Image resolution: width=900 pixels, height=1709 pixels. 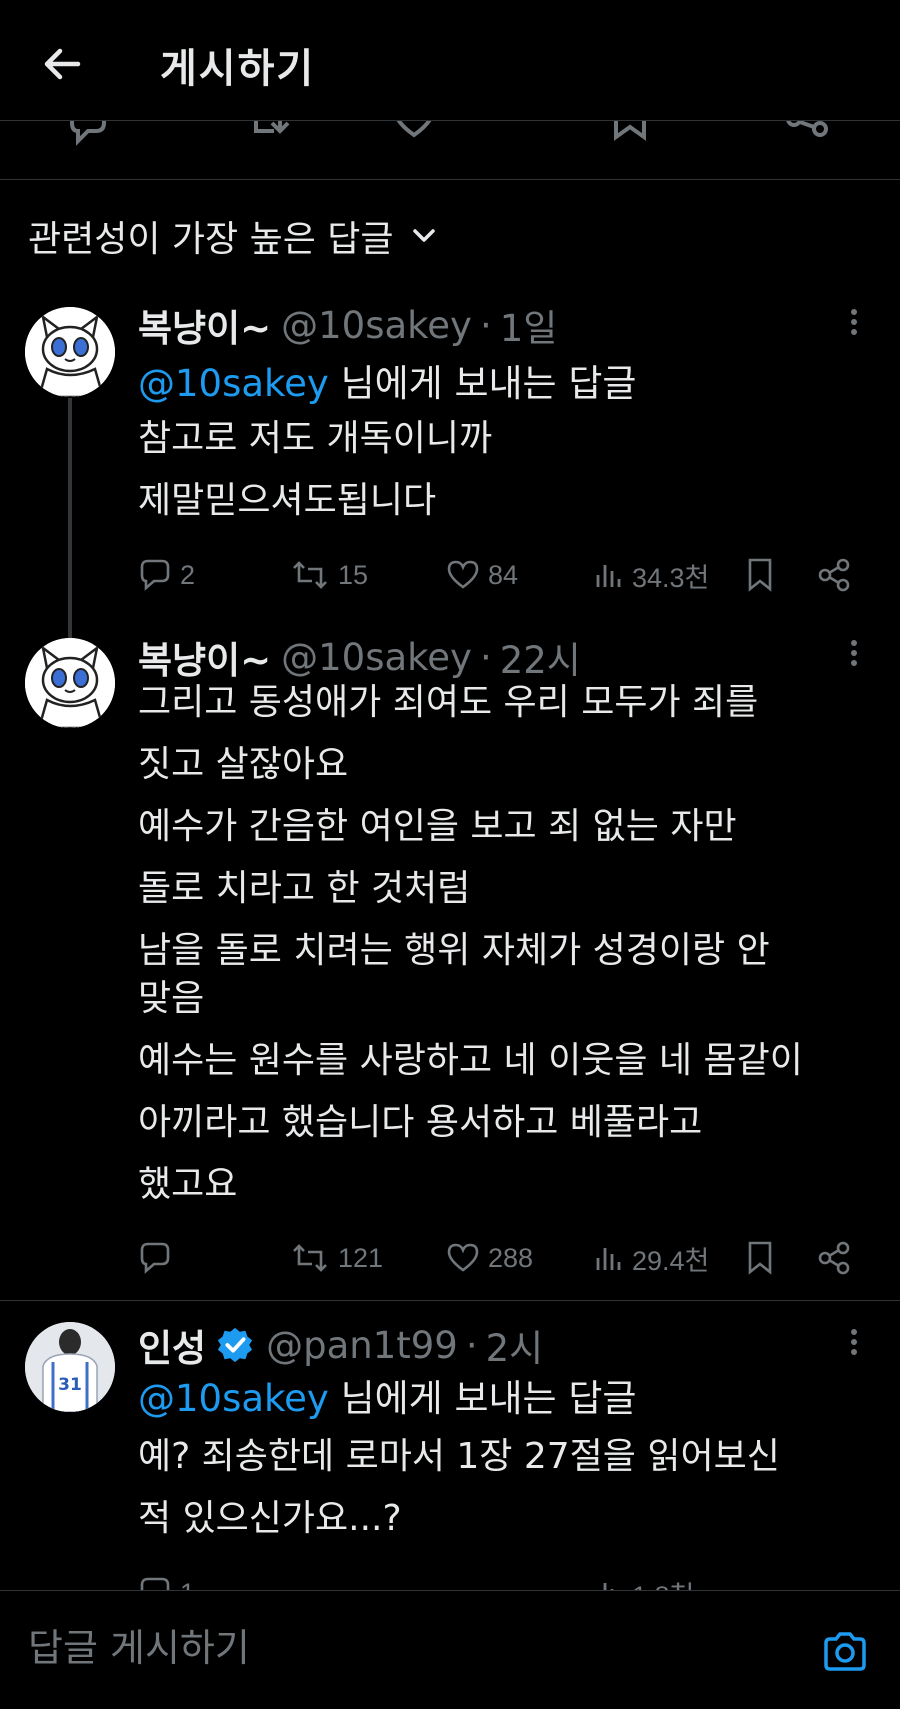 What do you see at coordinates (450, 1300) in the screenshot?
I see `divider` at bounding box center [450, 1300].